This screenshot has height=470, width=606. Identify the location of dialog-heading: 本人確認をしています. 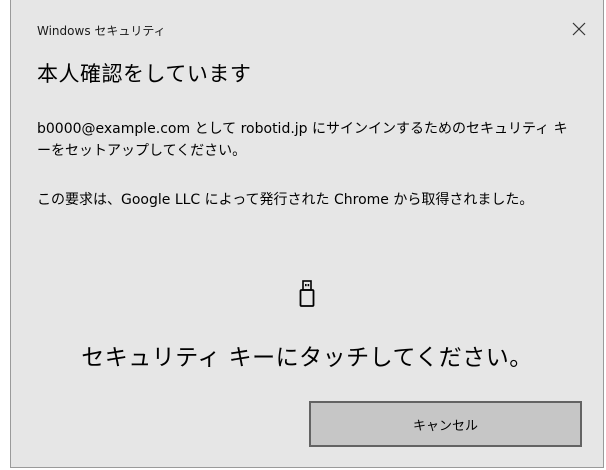
(144, 74).